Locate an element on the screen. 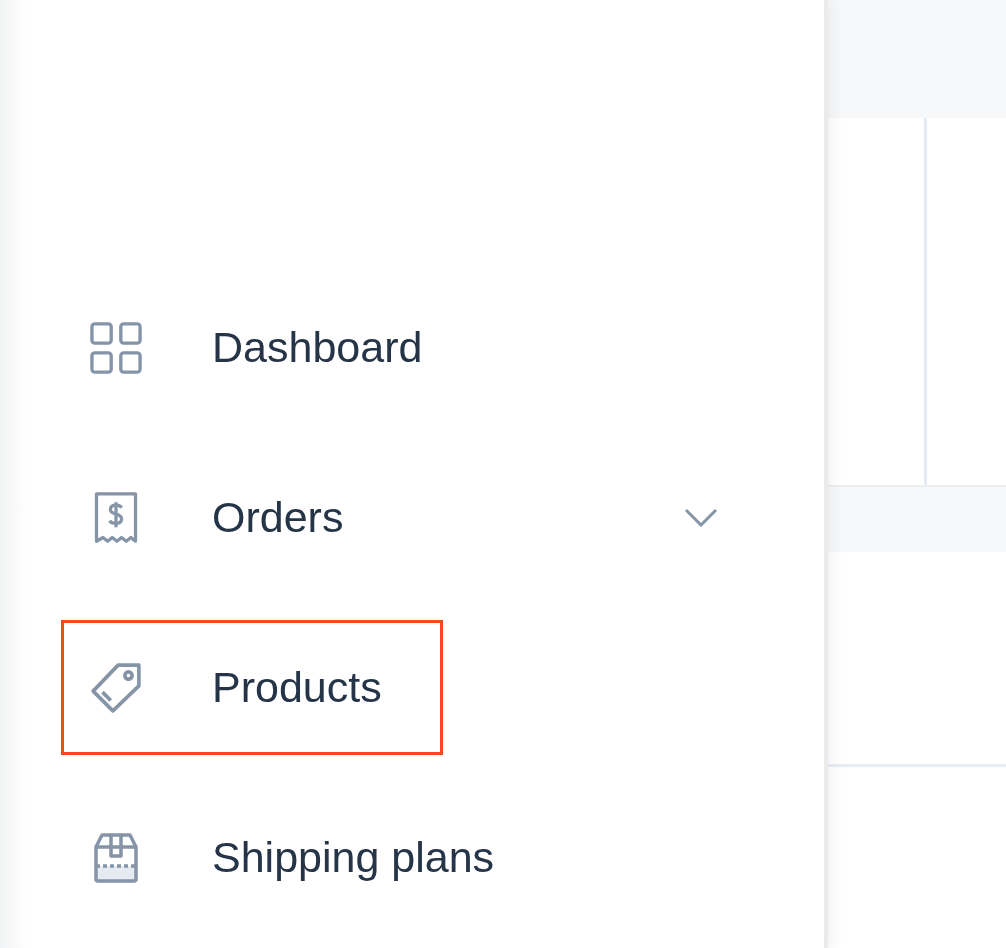 This screenshot has height=948, width=1006. sidebar-item: Orders is located at coordinates (233, 517).